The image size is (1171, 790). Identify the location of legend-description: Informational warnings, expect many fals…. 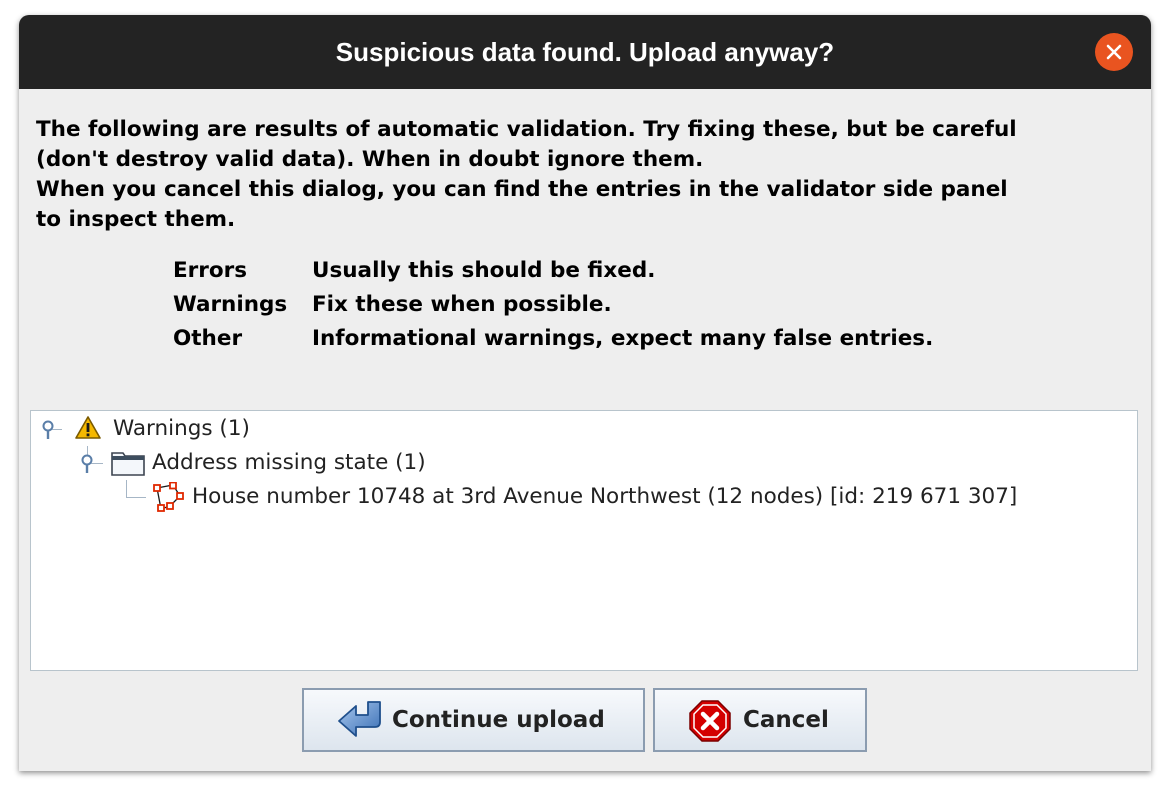
(623, 338).